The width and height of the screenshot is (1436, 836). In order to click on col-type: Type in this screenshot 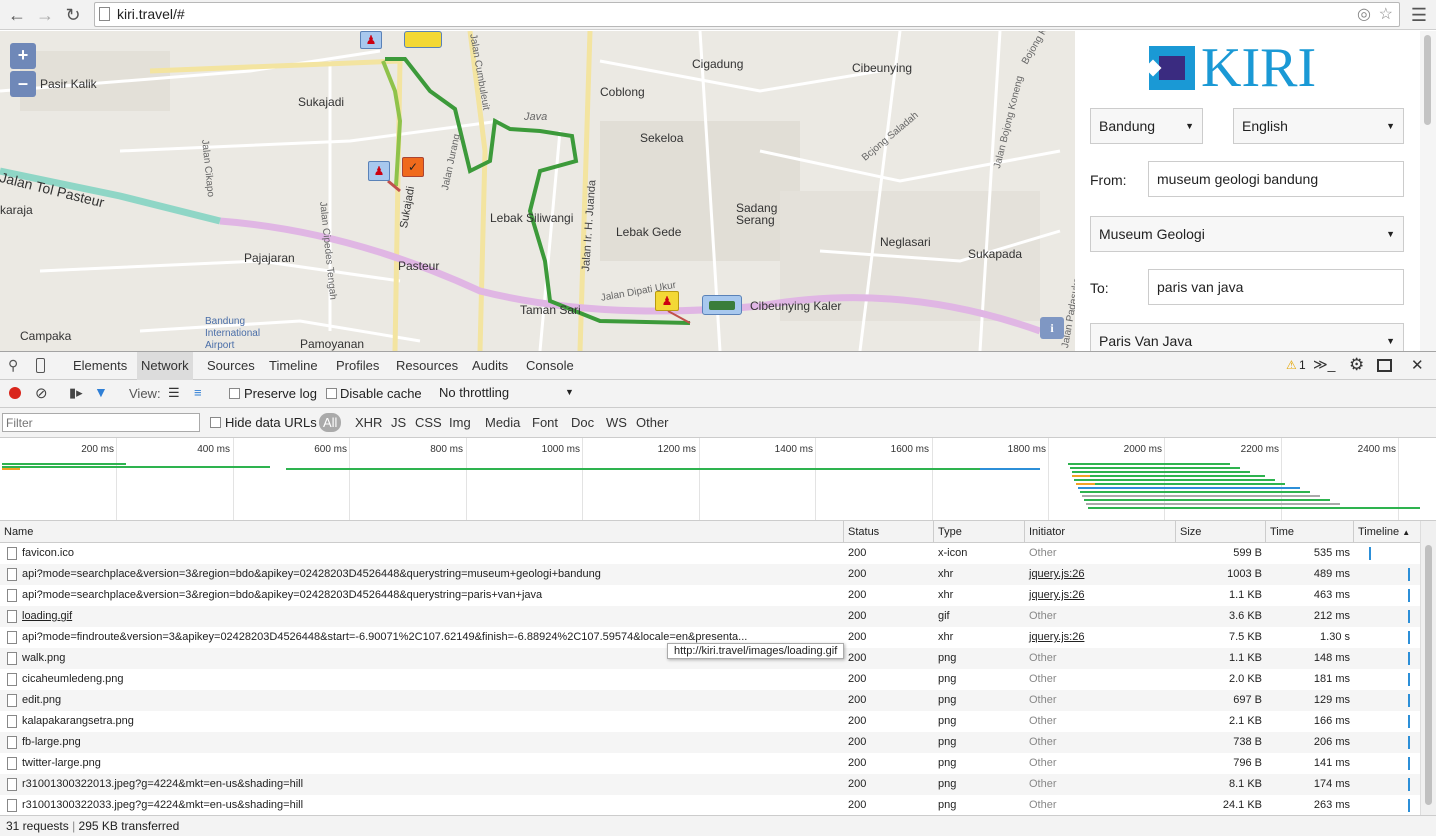, I will do `click(979, 532)`.